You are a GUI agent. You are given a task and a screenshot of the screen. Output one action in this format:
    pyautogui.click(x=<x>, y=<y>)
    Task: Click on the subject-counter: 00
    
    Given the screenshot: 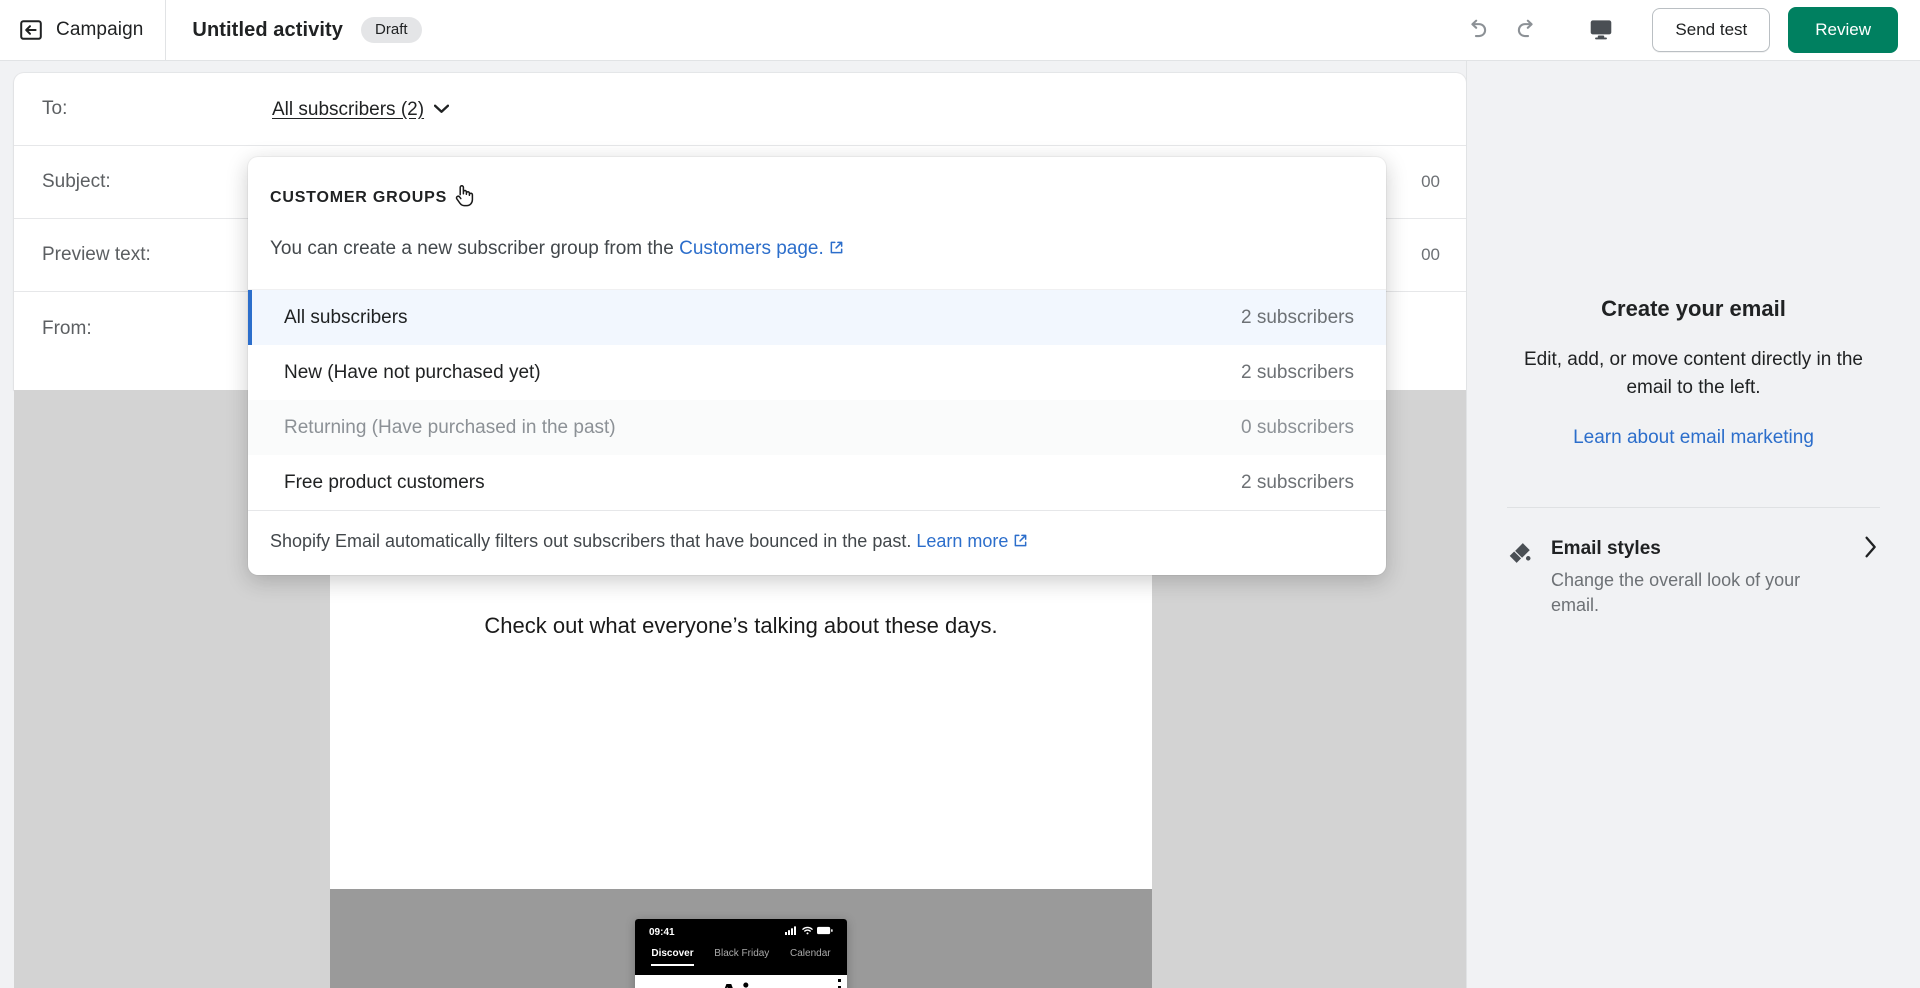 What is the action you would take?
    pyautogui.click(x=1430, y=181)
    